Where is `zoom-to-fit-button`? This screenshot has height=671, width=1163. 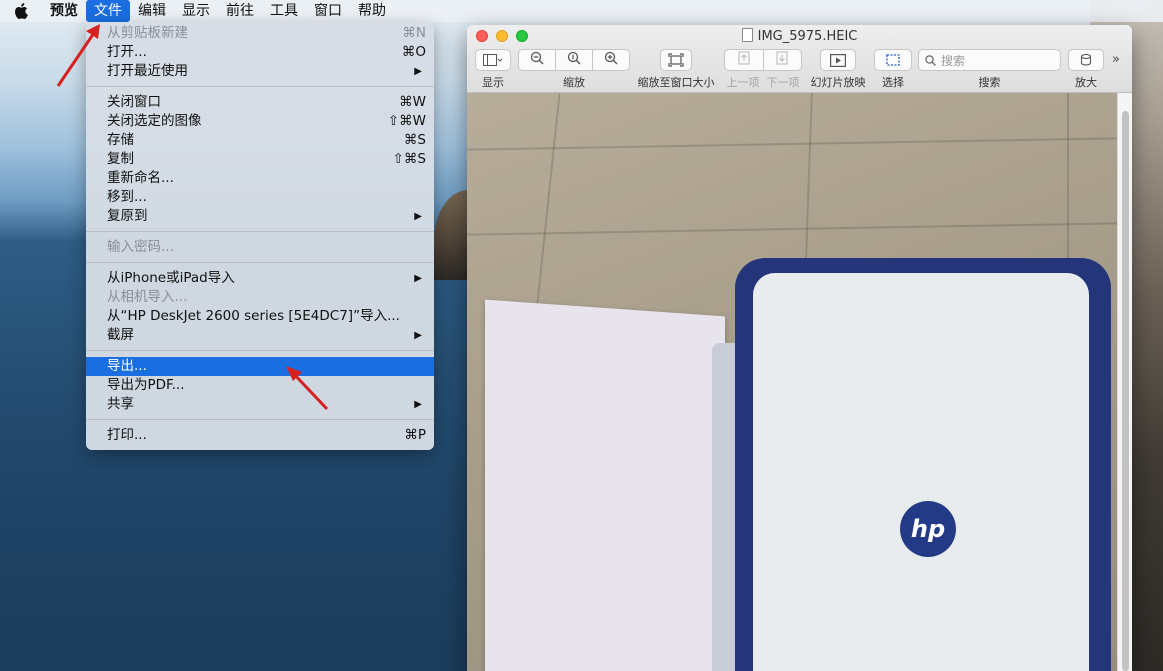 zoom-to-fit-button is located at coordinates (676, 60).